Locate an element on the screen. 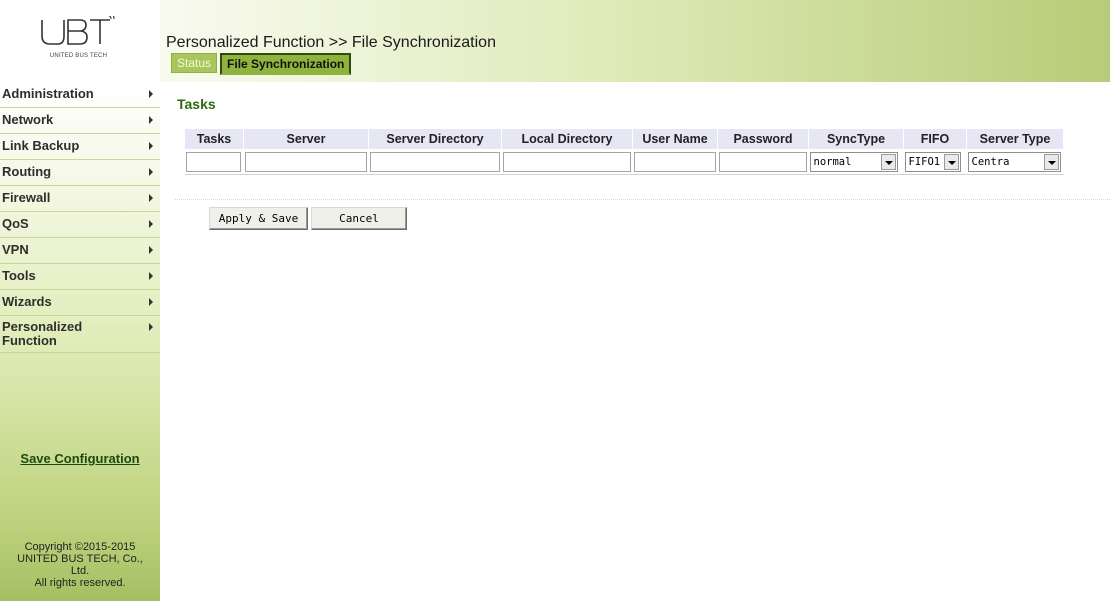  sync-type-value: normal is located at coordinates (832, 162).